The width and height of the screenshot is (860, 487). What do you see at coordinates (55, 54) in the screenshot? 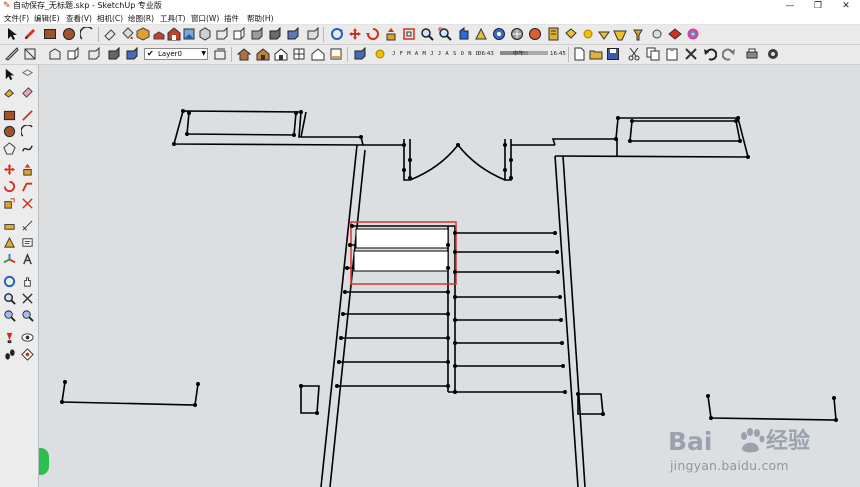
I see `iso-view-icon` at bounding box center [55, 54].